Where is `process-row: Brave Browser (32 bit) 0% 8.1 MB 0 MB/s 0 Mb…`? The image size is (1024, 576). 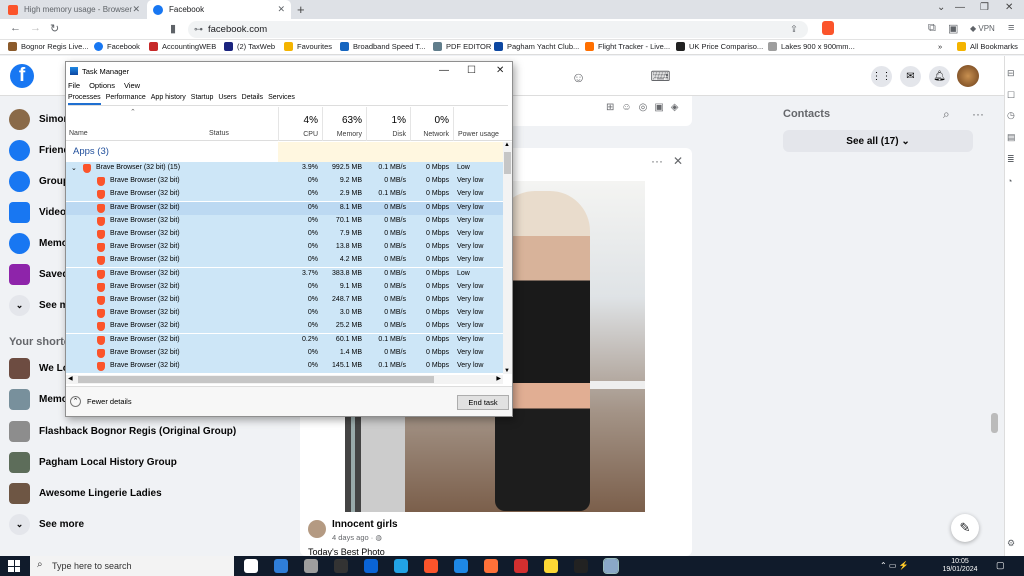
process-row: Brave Browser (32 bit) 0% 8.1 MB 0 MB/s 0 Mb… is located at coordinates (284, 208).